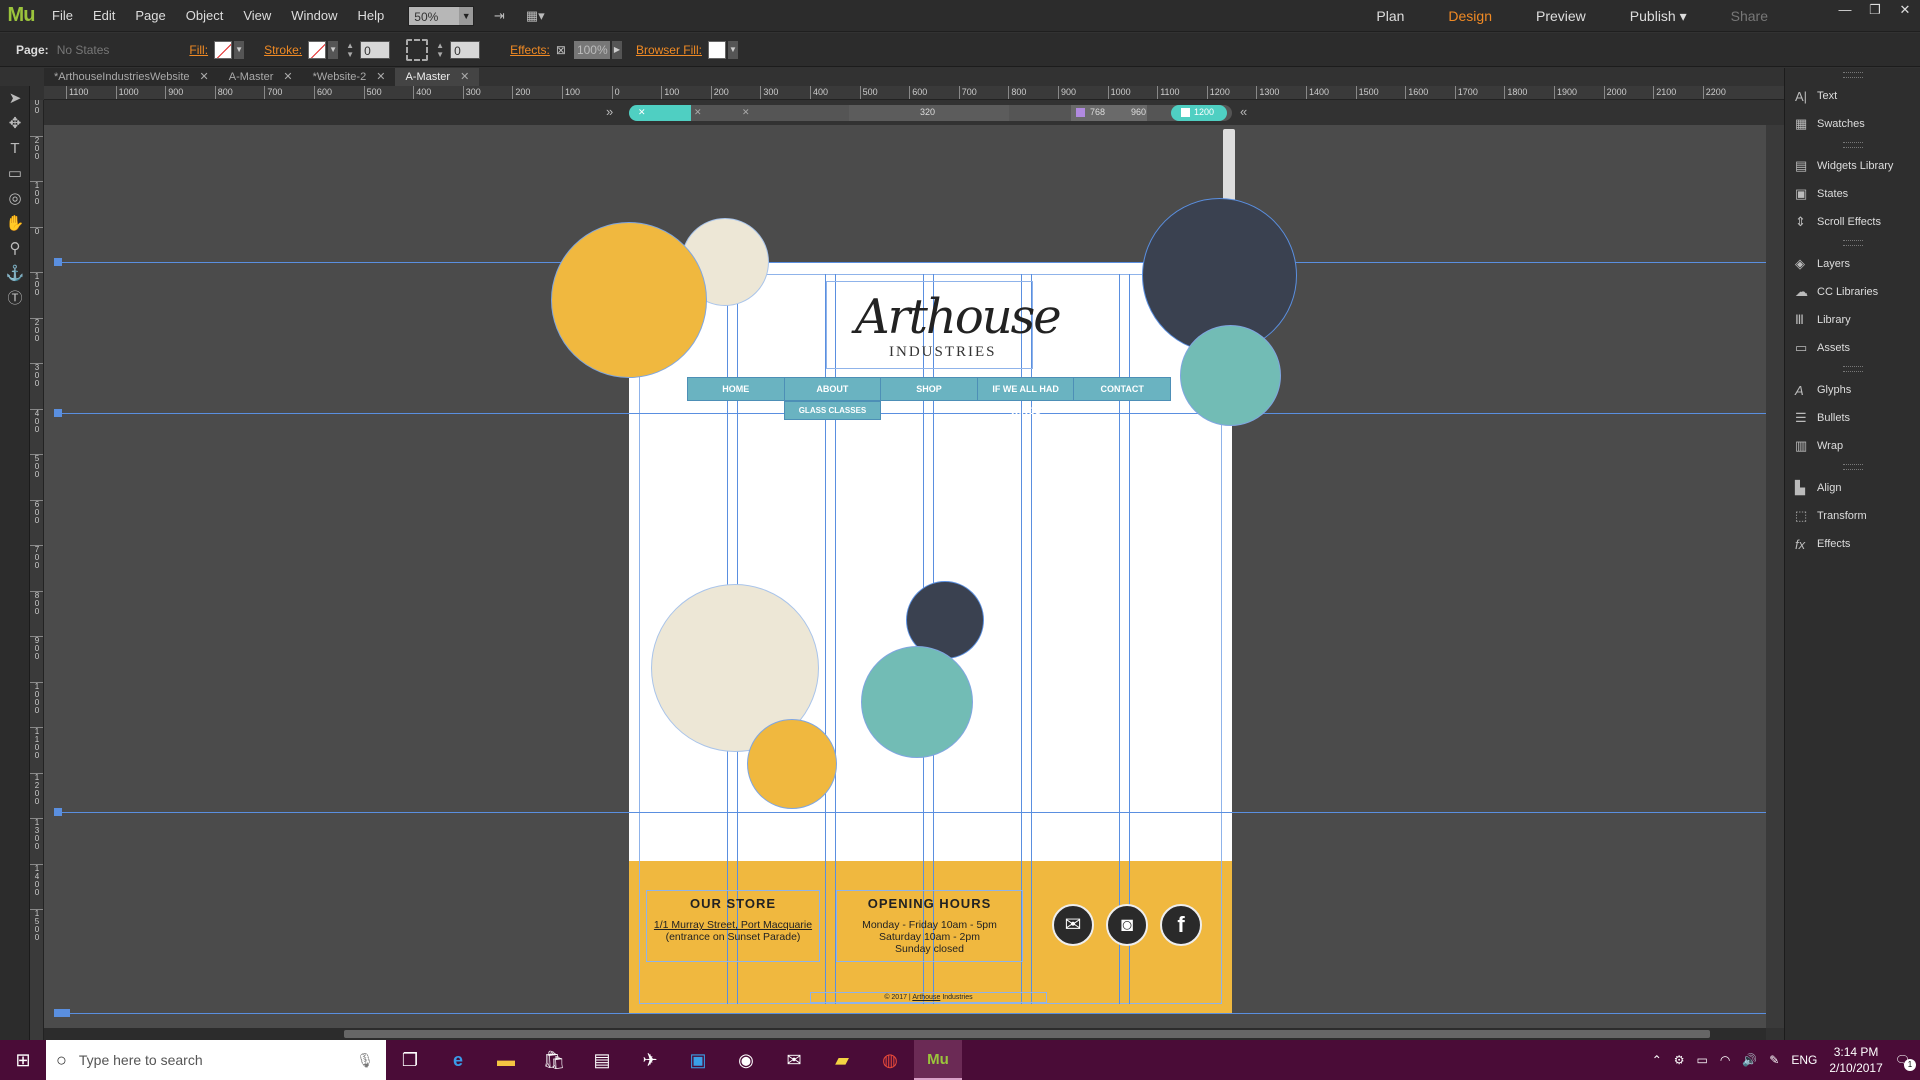 The width and height of the screenshot is (1920, 1080). I want to click on tab-a-master-active: A-Master ✕, so click(437, 77).